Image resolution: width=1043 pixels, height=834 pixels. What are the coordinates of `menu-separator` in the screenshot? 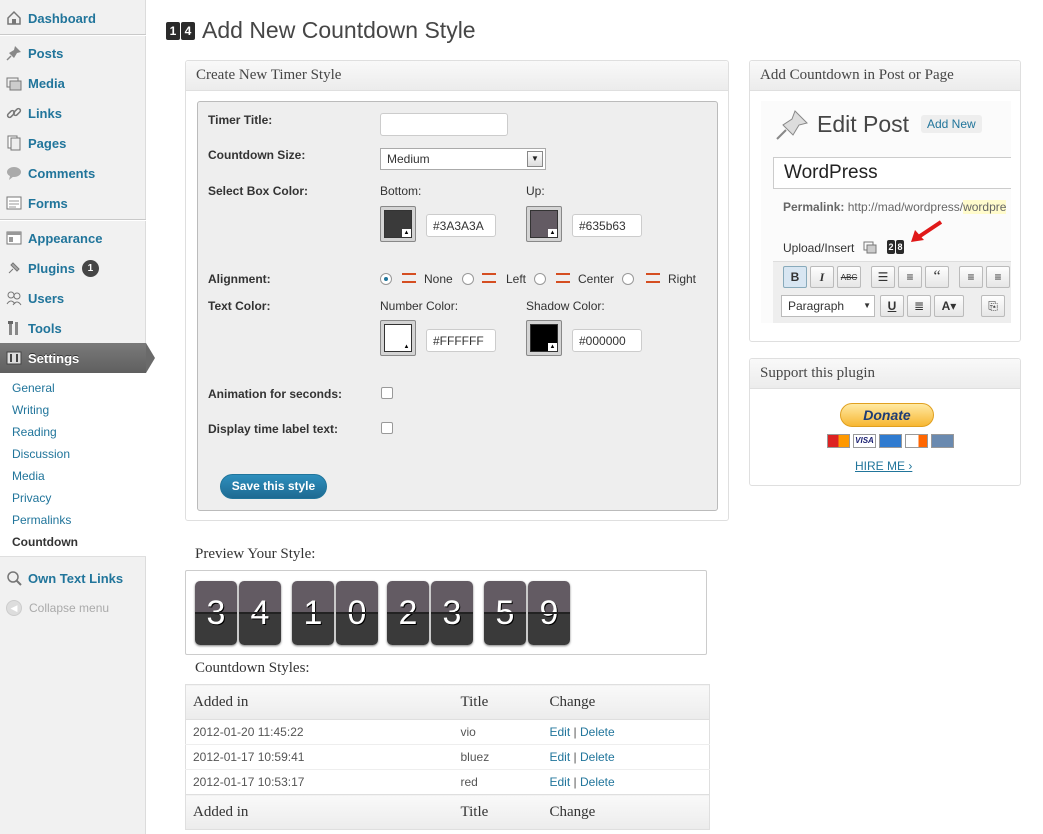 It's located at (73, 220).